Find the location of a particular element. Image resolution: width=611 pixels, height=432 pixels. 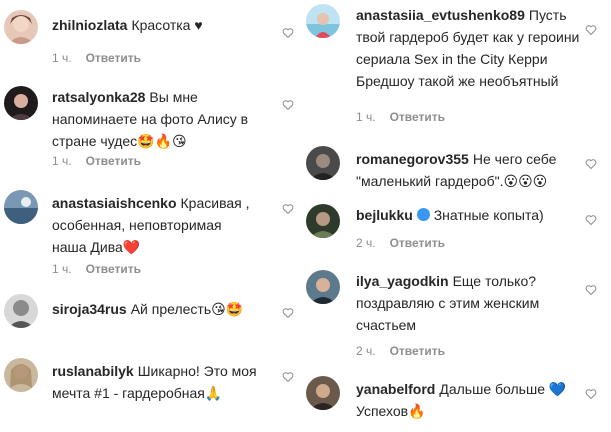

comment-username: ratsalyonka28 is located at coordinates (98, 97).